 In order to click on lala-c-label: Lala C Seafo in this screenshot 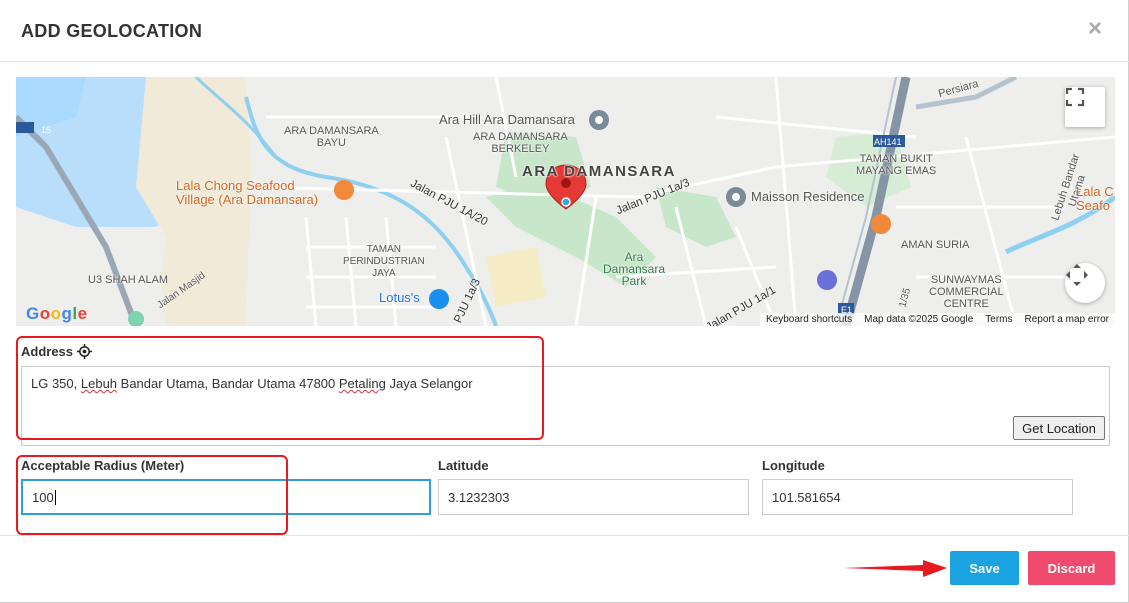, I will do `click(1095, 198)`.